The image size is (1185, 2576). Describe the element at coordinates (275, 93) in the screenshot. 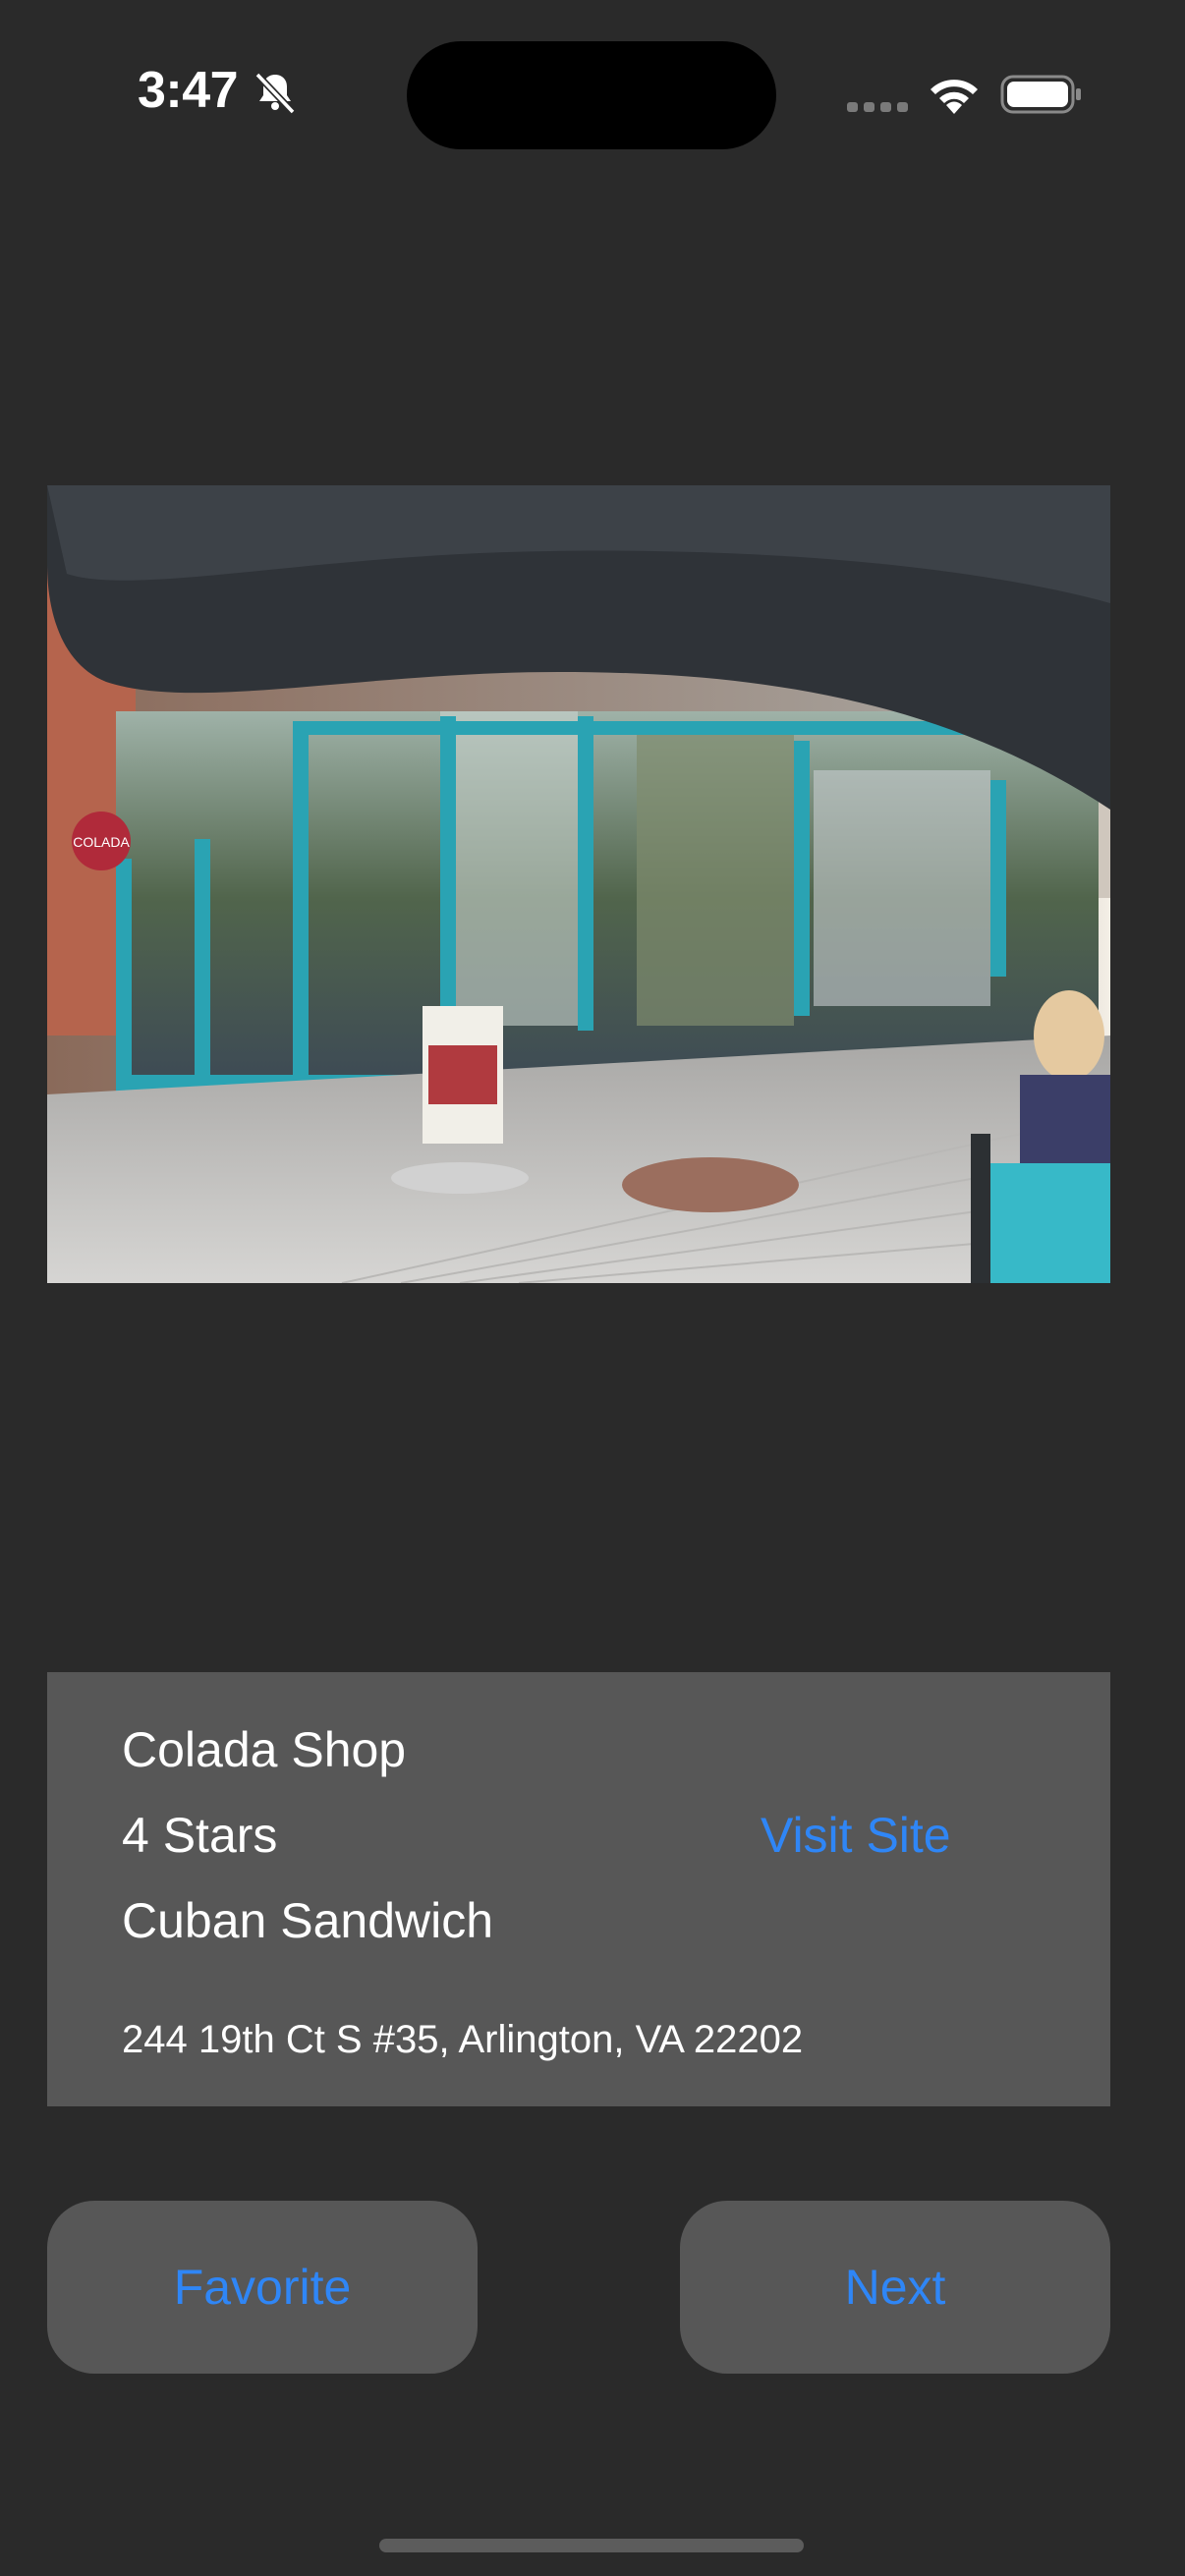

I see `bell-slash-icon` at that location.